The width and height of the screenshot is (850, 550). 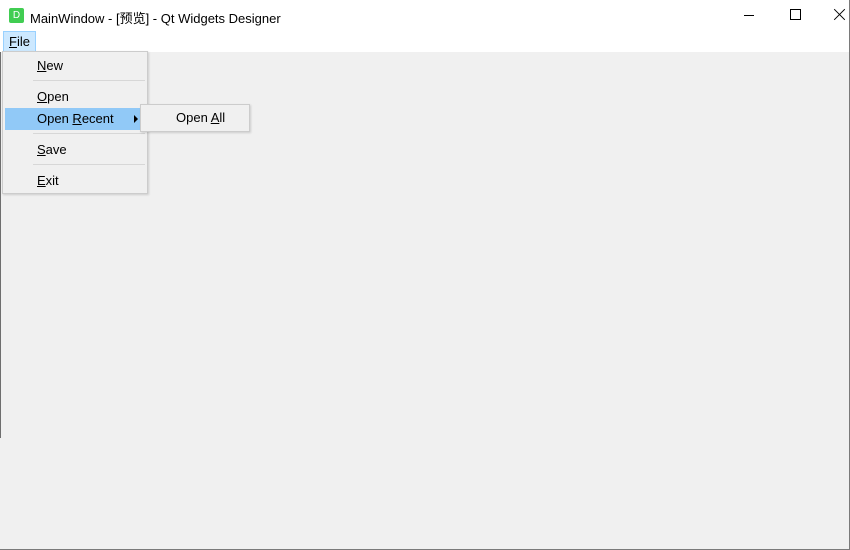 I want to click on file-menu-dropdown: New Open Open Recent Save Exit, so click(x=75, y=122).